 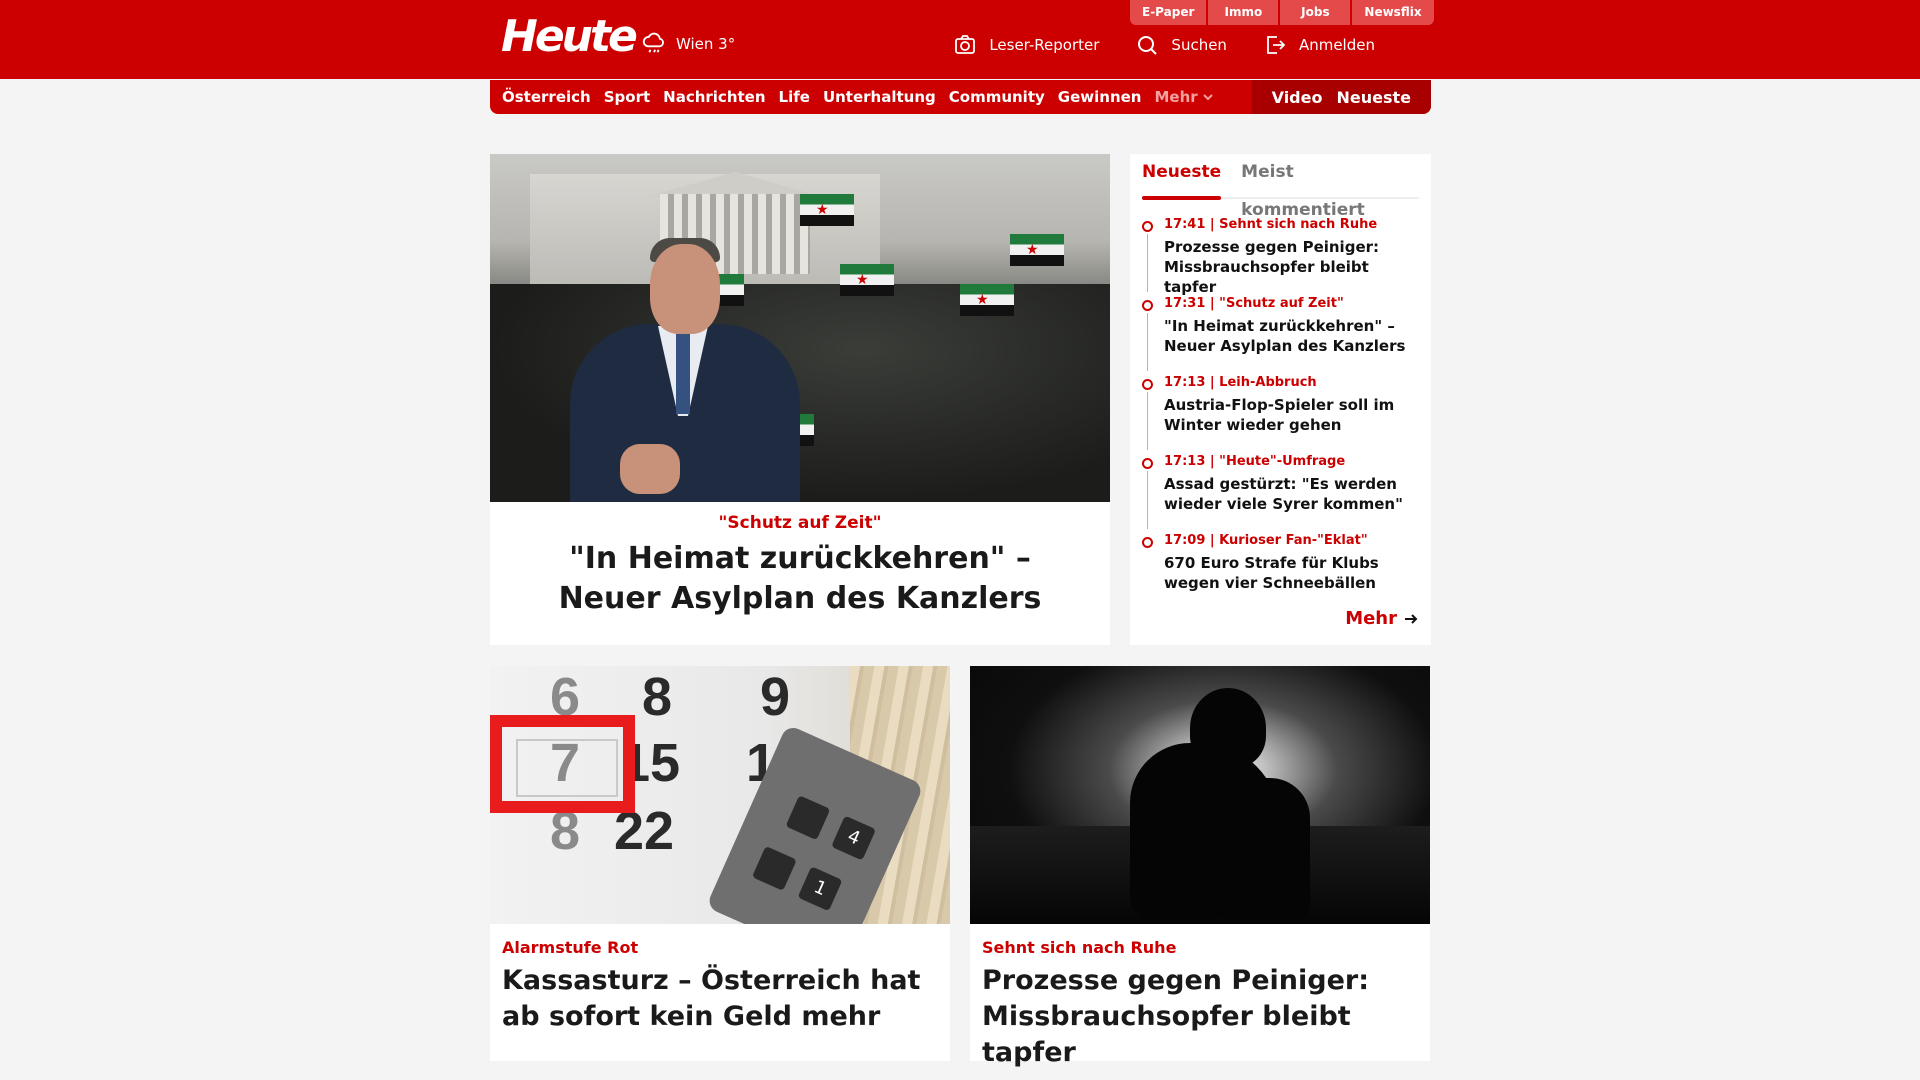 What do you see at coordinates (1336, 45) in the screenshot?
I see `login-label: Anmelden` at bounding box center [1336, 45].